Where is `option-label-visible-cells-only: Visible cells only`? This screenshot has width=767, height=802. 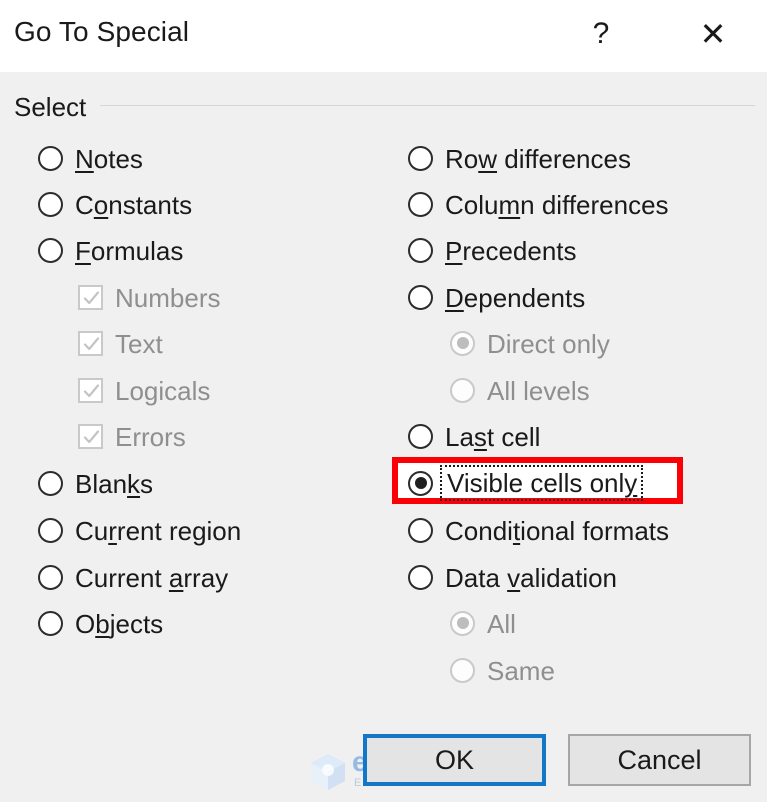 option-label-visible-cells-only: Visible cells only is located at coordinates (542, 483).